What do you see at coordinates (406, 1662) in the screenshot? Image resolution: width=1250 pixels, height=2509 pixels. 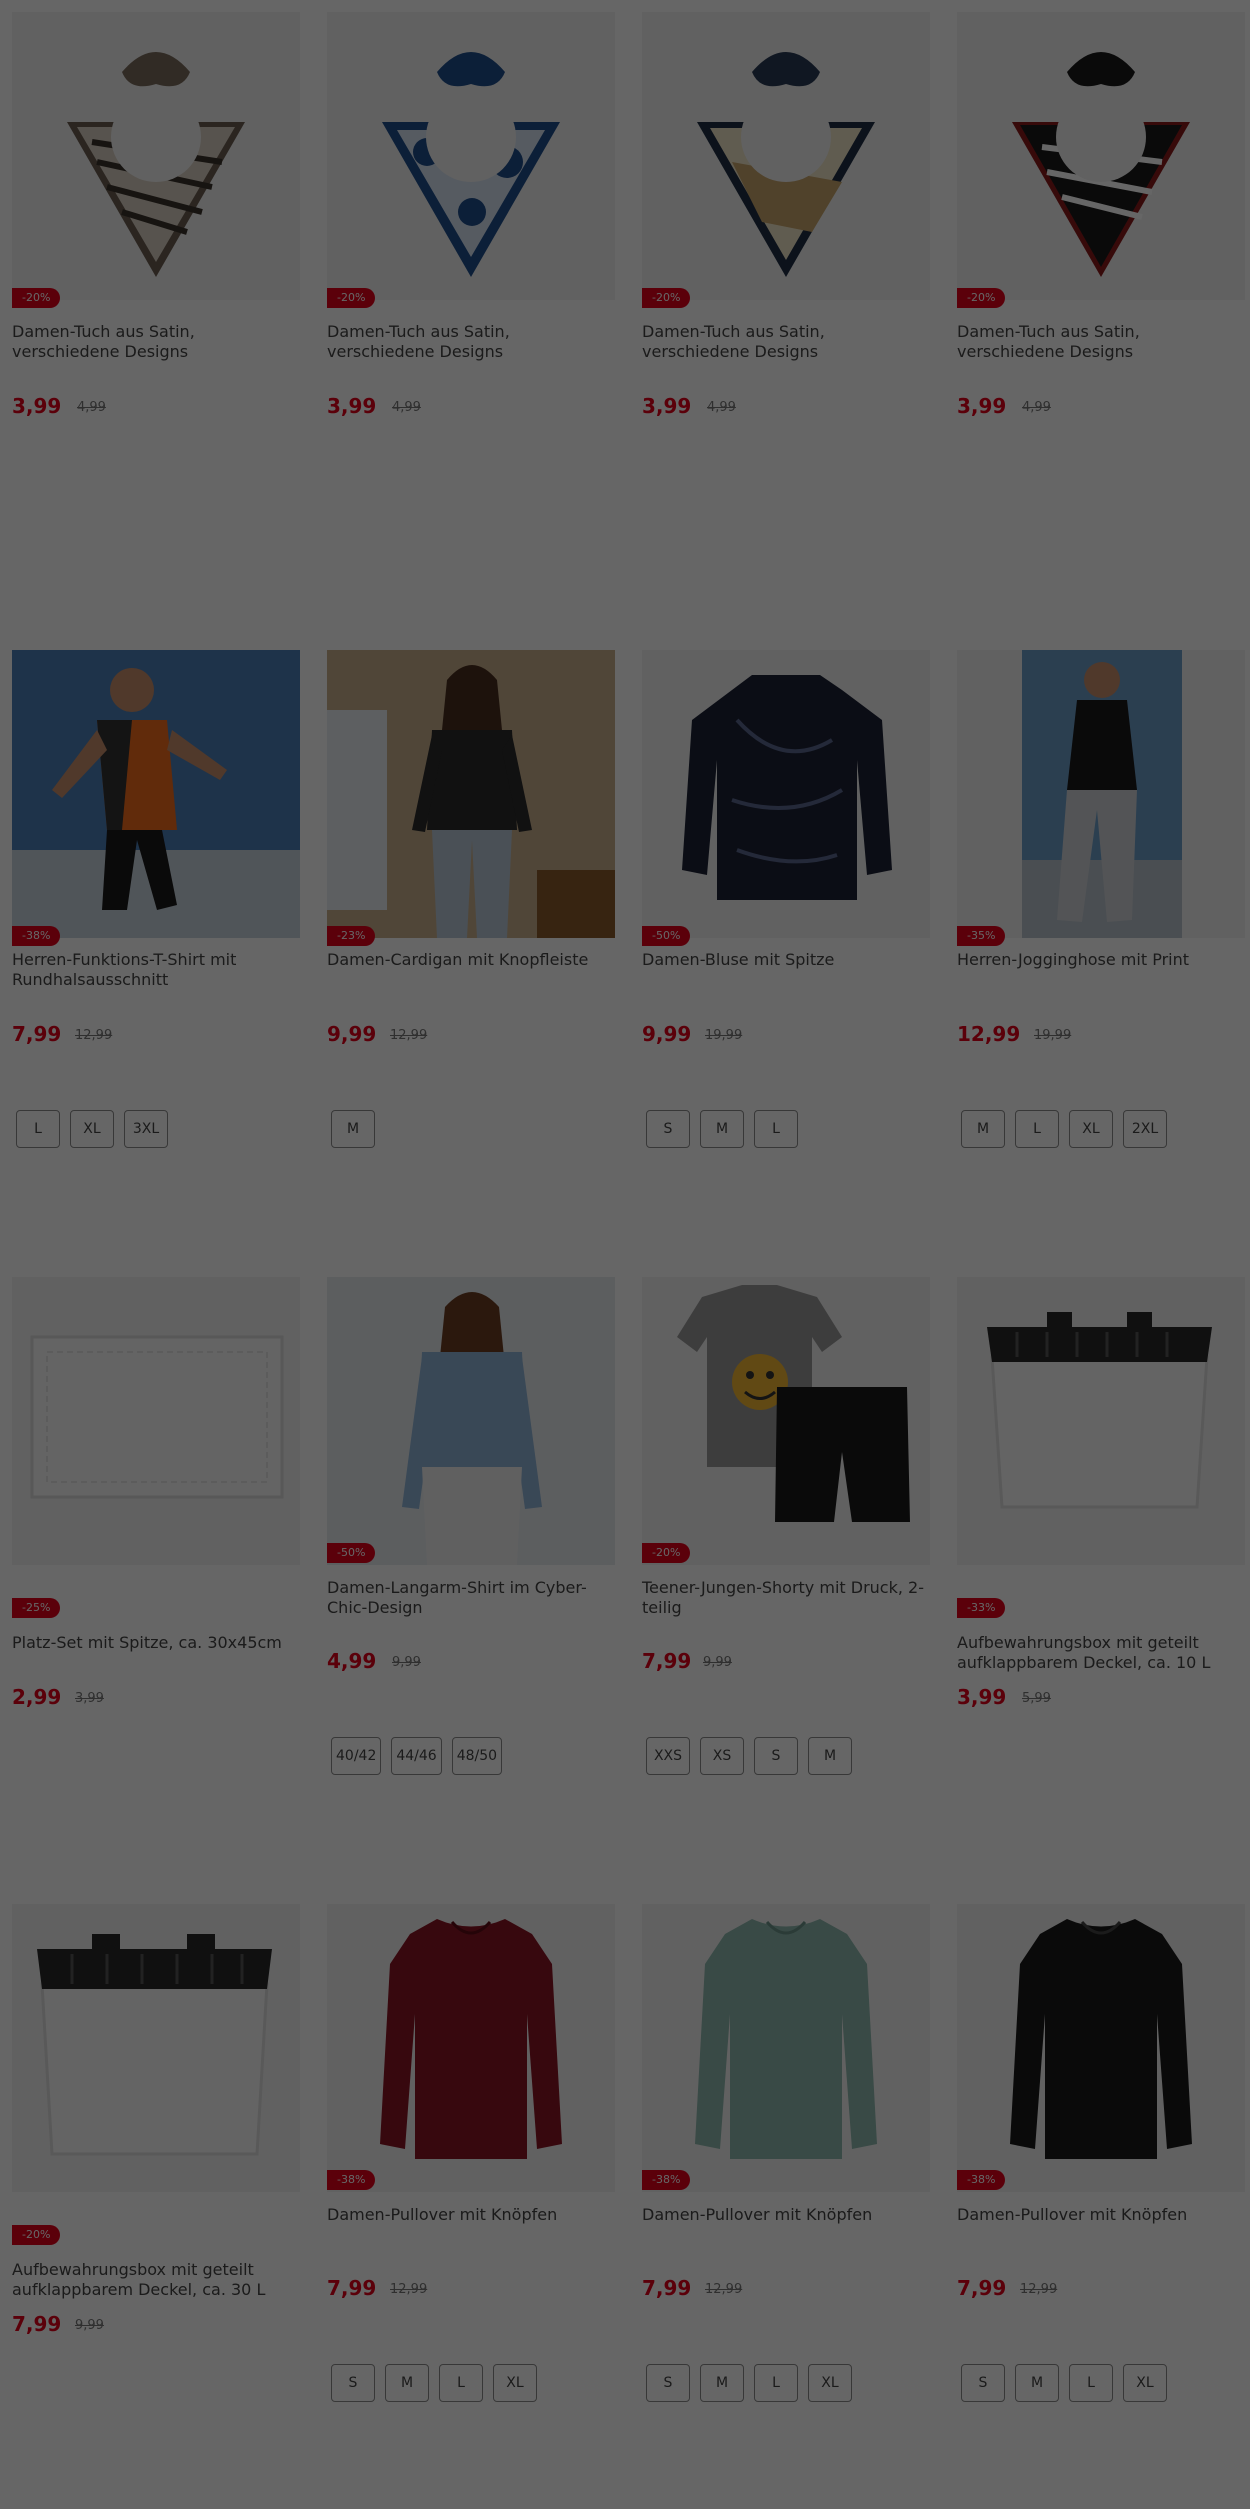 I see `old-price: 9,99` at bounding box center [406, 1662].